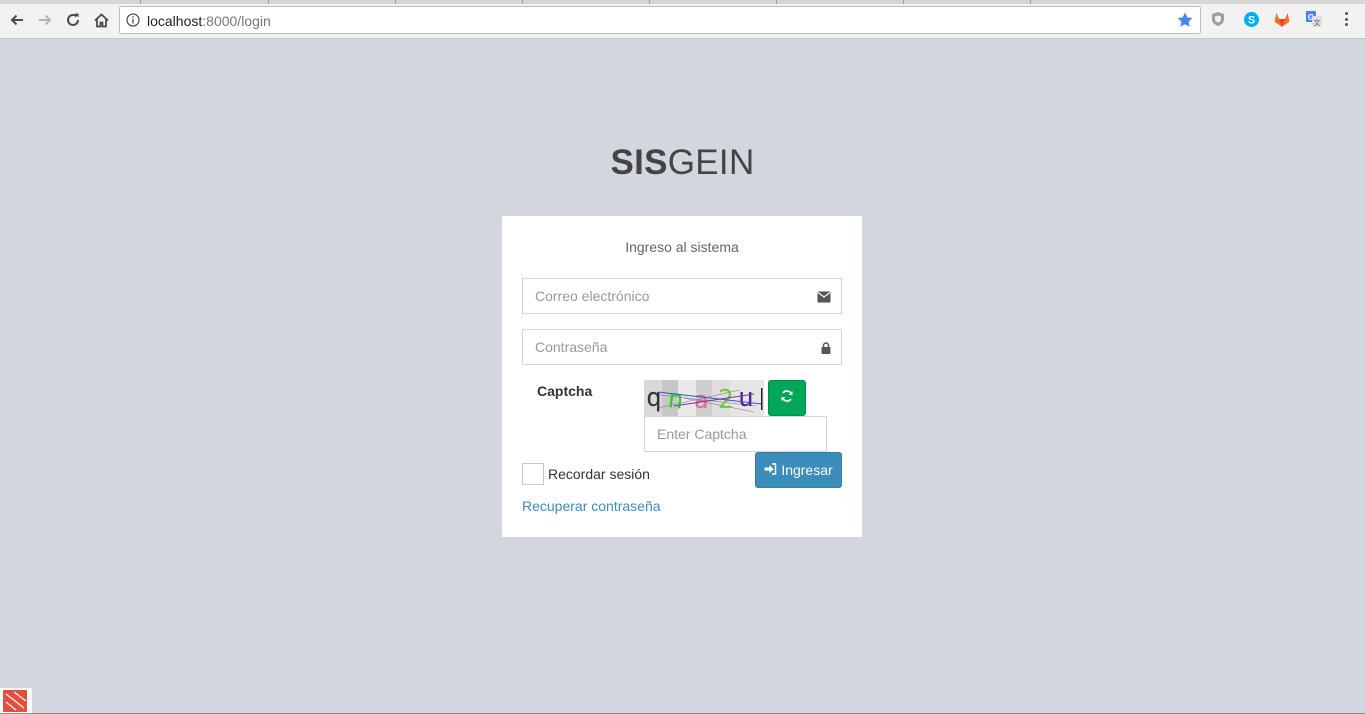 The width and height of the screenshot is (1365, 714). I want to click on shield-extension-icon, so click(1218, 19).